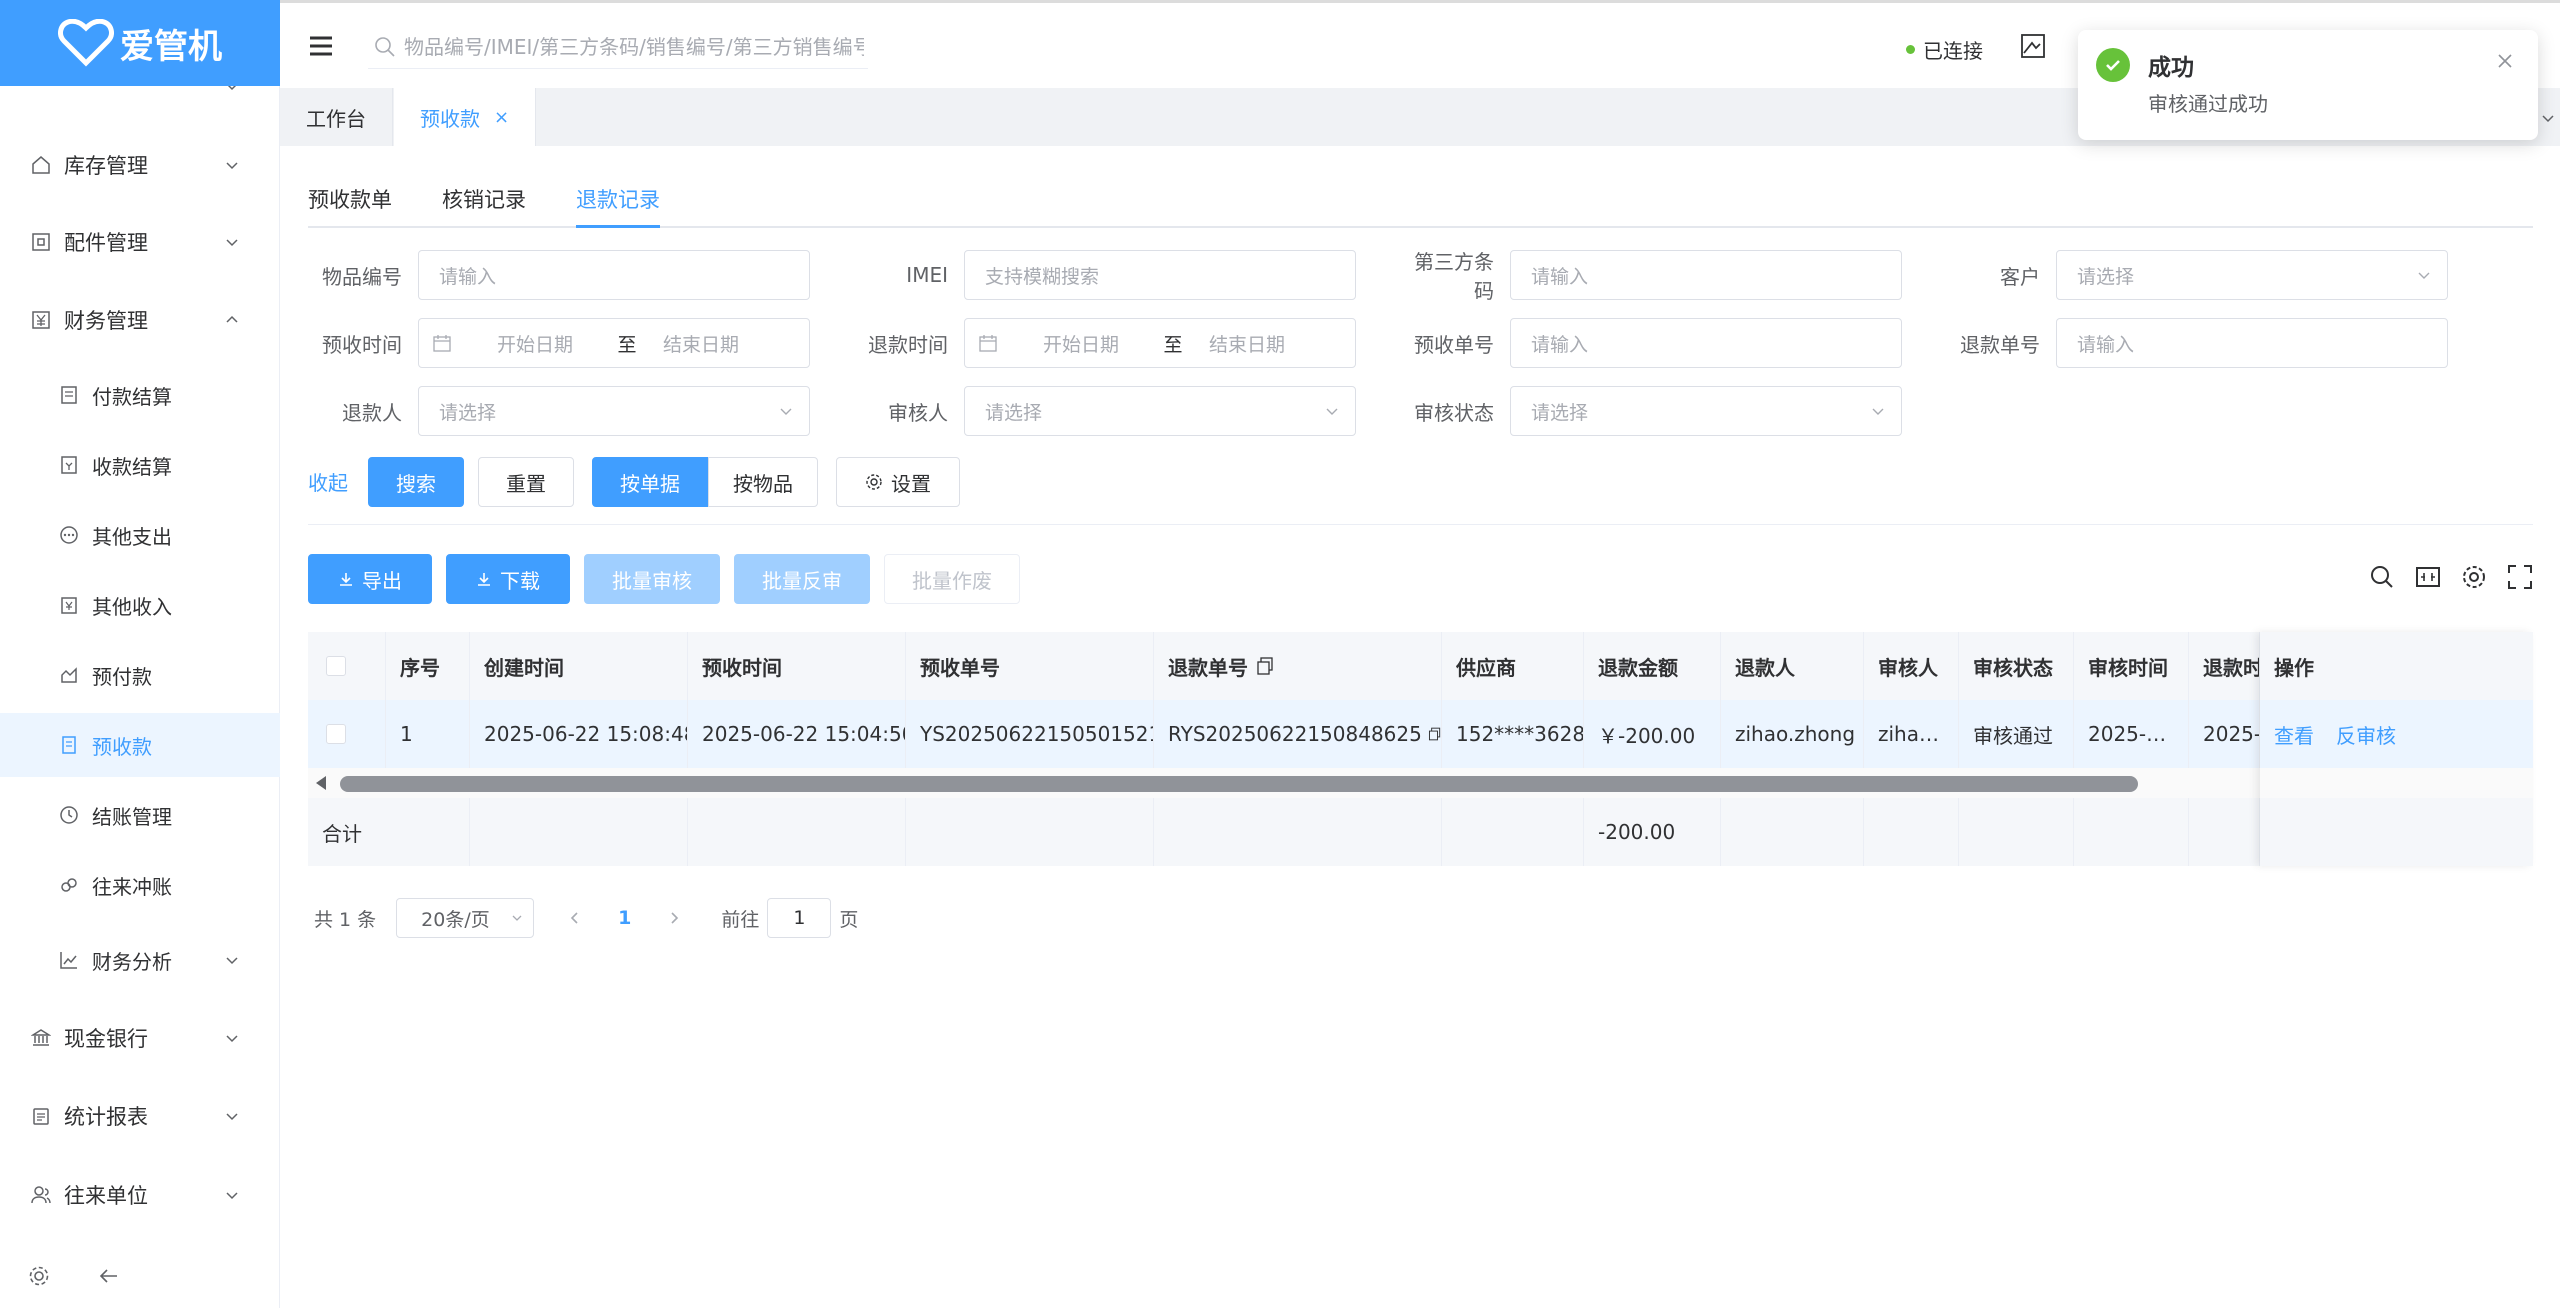 The height and width of the screenshot is (1308, 2560). Describe the element at coordinates (140, 395) in the screenshot. I see `sidebar-item-payment-settle: 付款结算` at that location.